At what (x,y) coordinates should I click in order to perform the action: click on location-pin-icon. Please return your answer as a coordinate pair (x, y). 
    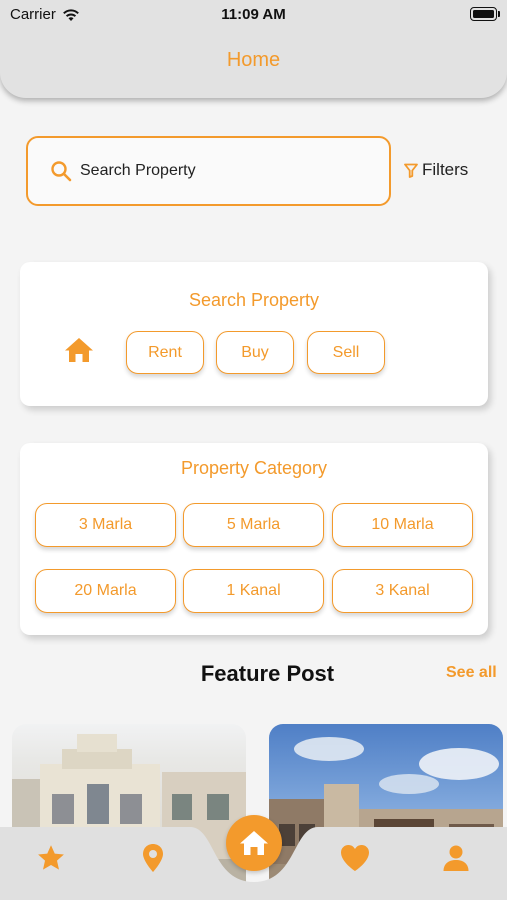
    Looking at the image, I should click on (153, 858).